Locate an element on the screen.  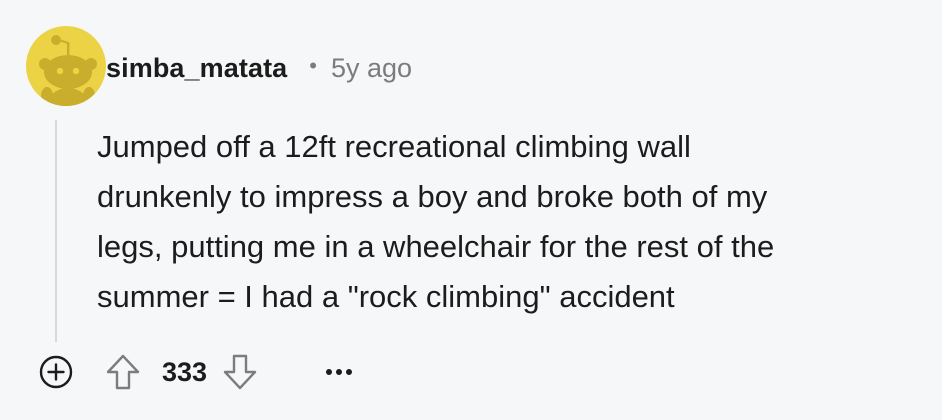
timestamp: 5y ago is located at coordinates (372, 67).